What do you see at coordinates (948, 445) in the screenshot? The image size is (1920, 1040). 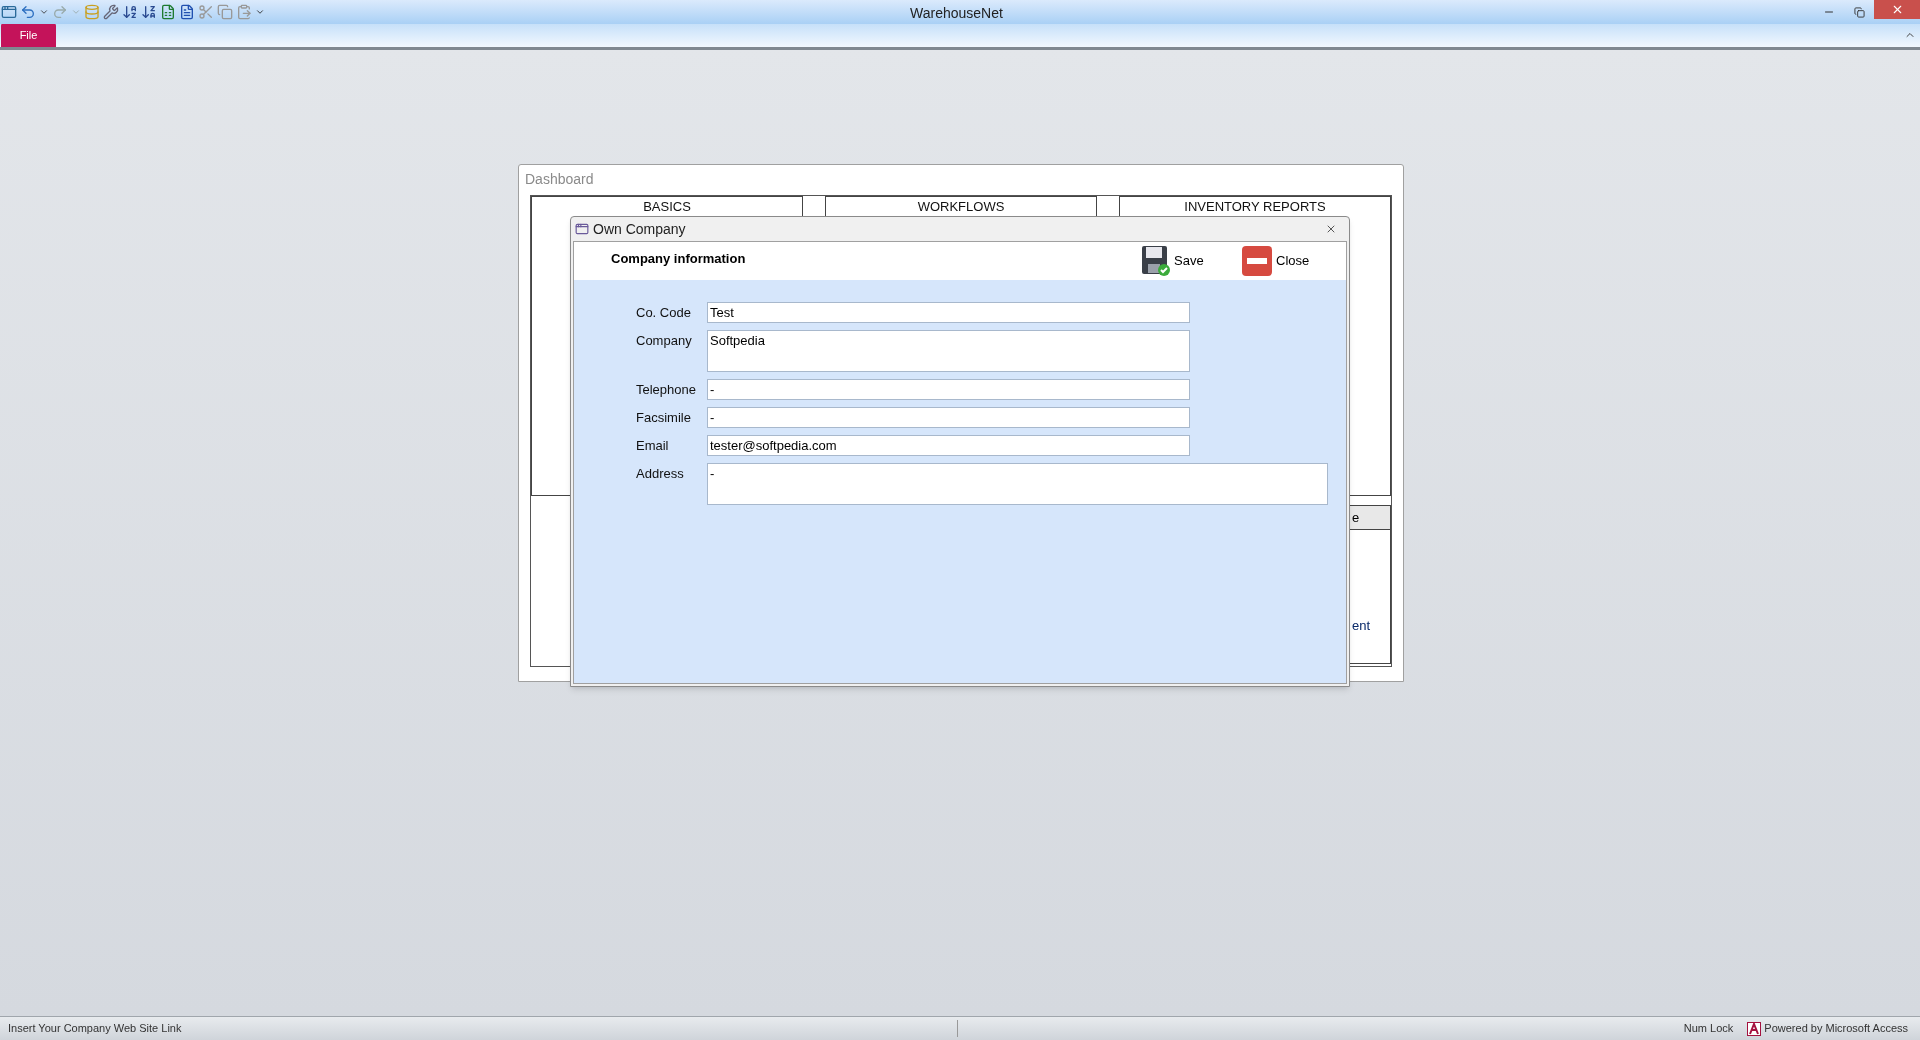 I see `text-field: tester@softpedia.com` at bounding box center [948, 445].